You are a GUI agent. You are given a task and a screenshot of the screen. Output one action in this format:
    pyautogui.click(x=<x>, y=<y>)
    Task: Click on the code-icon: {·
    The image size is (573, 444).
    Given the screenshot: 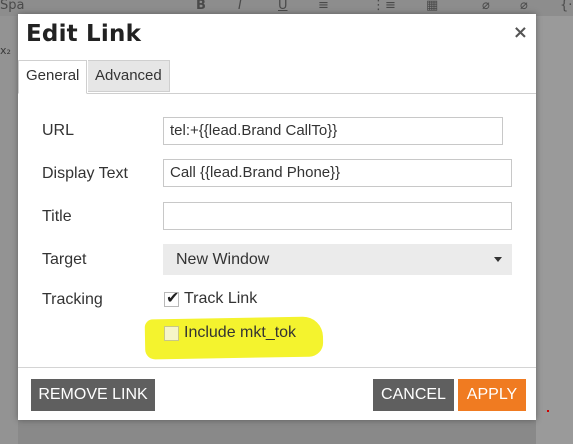 What is the action you would take?
    pyautogui.click(x=566, y=6)
    